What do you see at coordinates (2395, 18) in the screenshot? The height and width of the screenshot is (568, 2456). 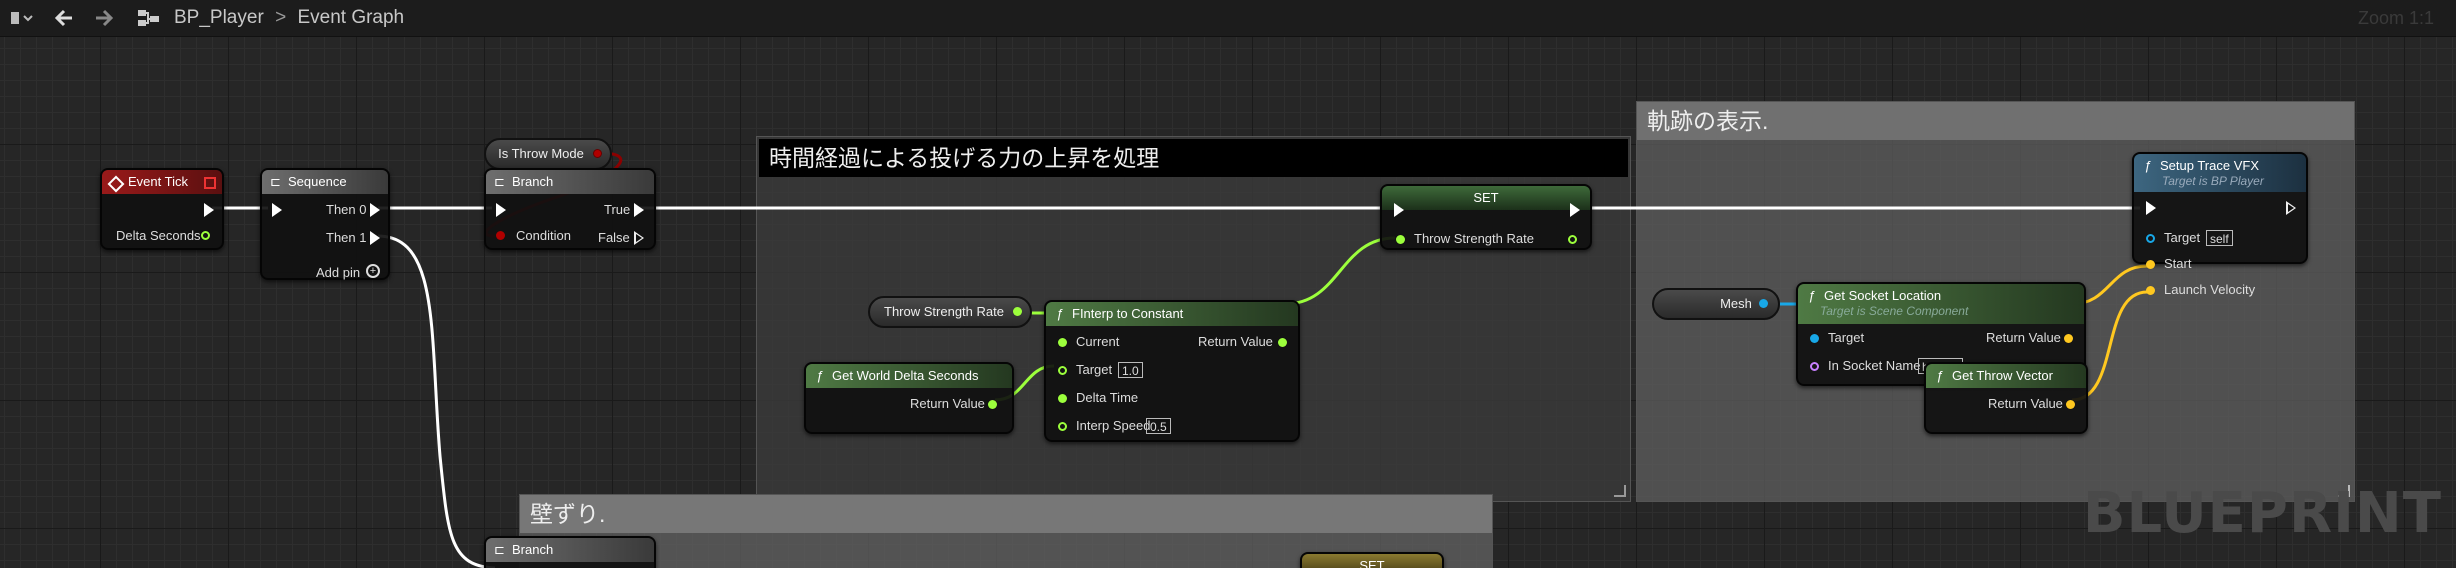 I see `zoom-level: Zoom 1:1` at bounding box center [2395, 18].